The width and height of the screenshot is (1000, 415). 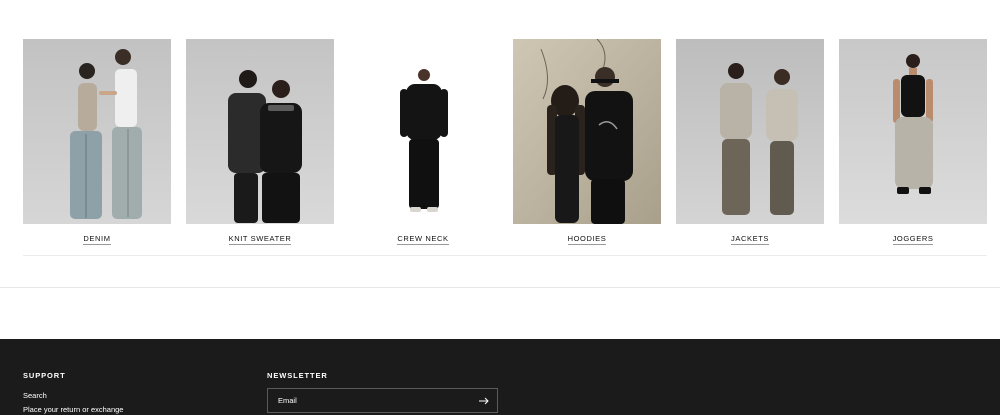 I want to click on newsletter-submit-button, so click(x=484, y=401).